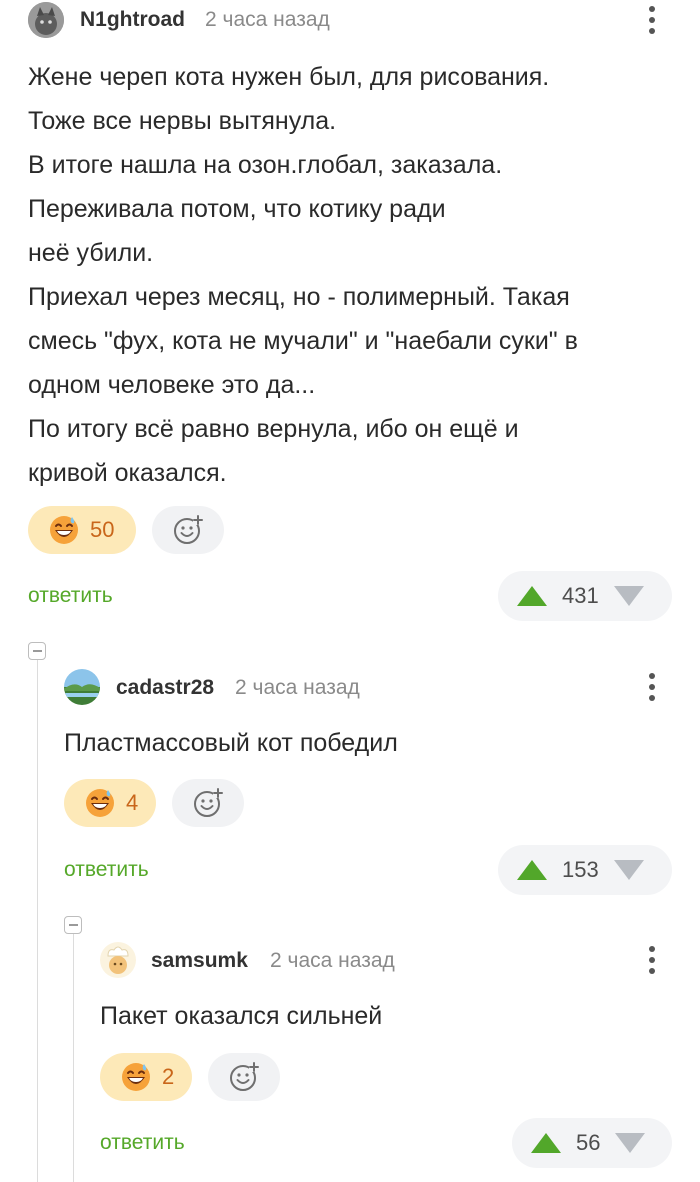 This screenshot has width=700, height=1182. I want to click on comment-line: Пакет оказался сильней, so click(241, 1016).